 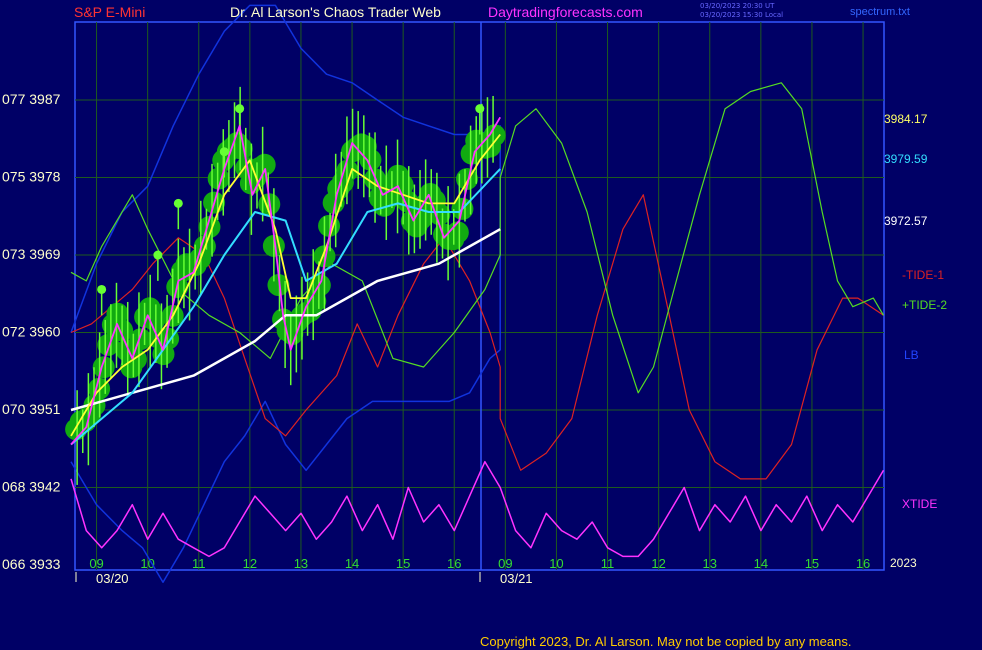 I want to click on y-tick-label: 072 3960, so click(x=31, y=332).